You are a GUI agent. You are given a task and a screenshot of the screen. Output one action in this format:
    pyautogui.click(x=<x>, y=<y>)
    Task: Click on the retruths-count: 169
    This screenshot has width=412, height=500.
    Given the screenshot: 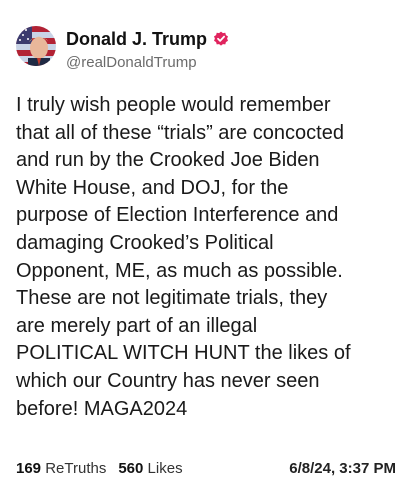 What is the action you would take?
    pyautogui.click(x=29, y=468)
    